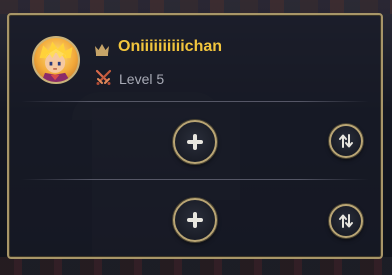 This screenshot has width=392, height=275. What do you see at coordinates (170, 46) in the screenshot?
I see `player-name: Oniiiiiiiiiichan` at bounding box center [170, 46].